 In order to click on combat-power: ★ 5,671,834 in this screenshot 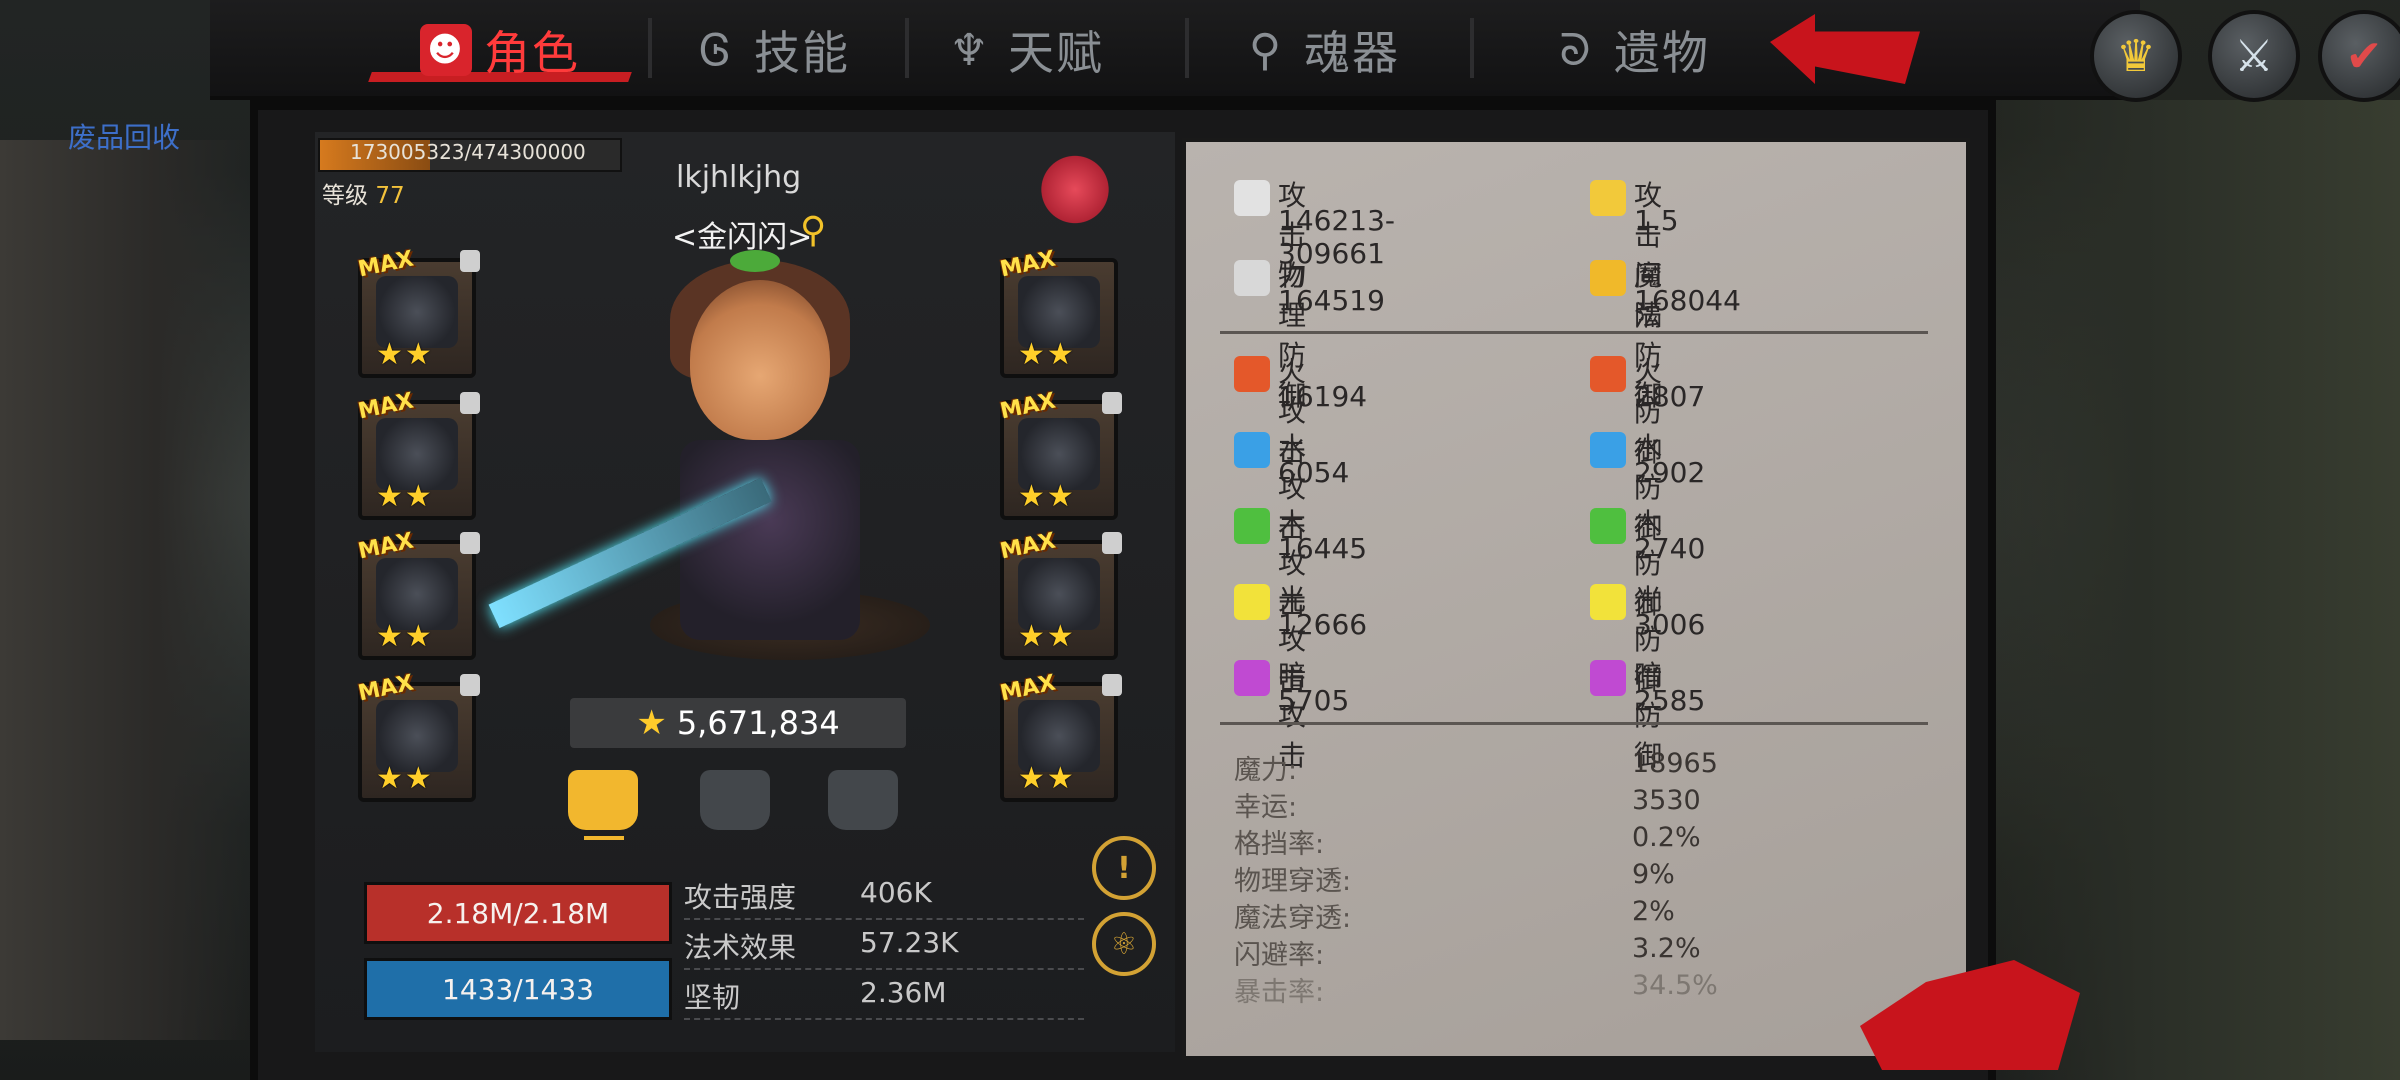, I will do `click(738, 723)`.